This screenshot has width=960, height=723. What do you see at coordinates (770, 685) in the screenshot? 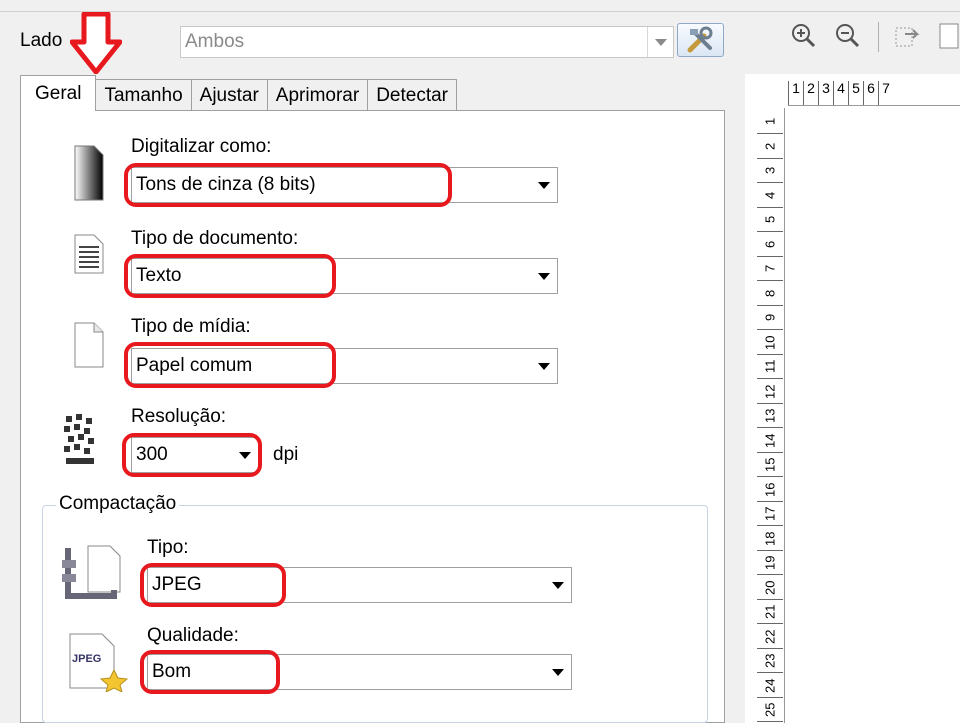
I see `ruler-tick-label: 24` at bounding box center [770, 685].